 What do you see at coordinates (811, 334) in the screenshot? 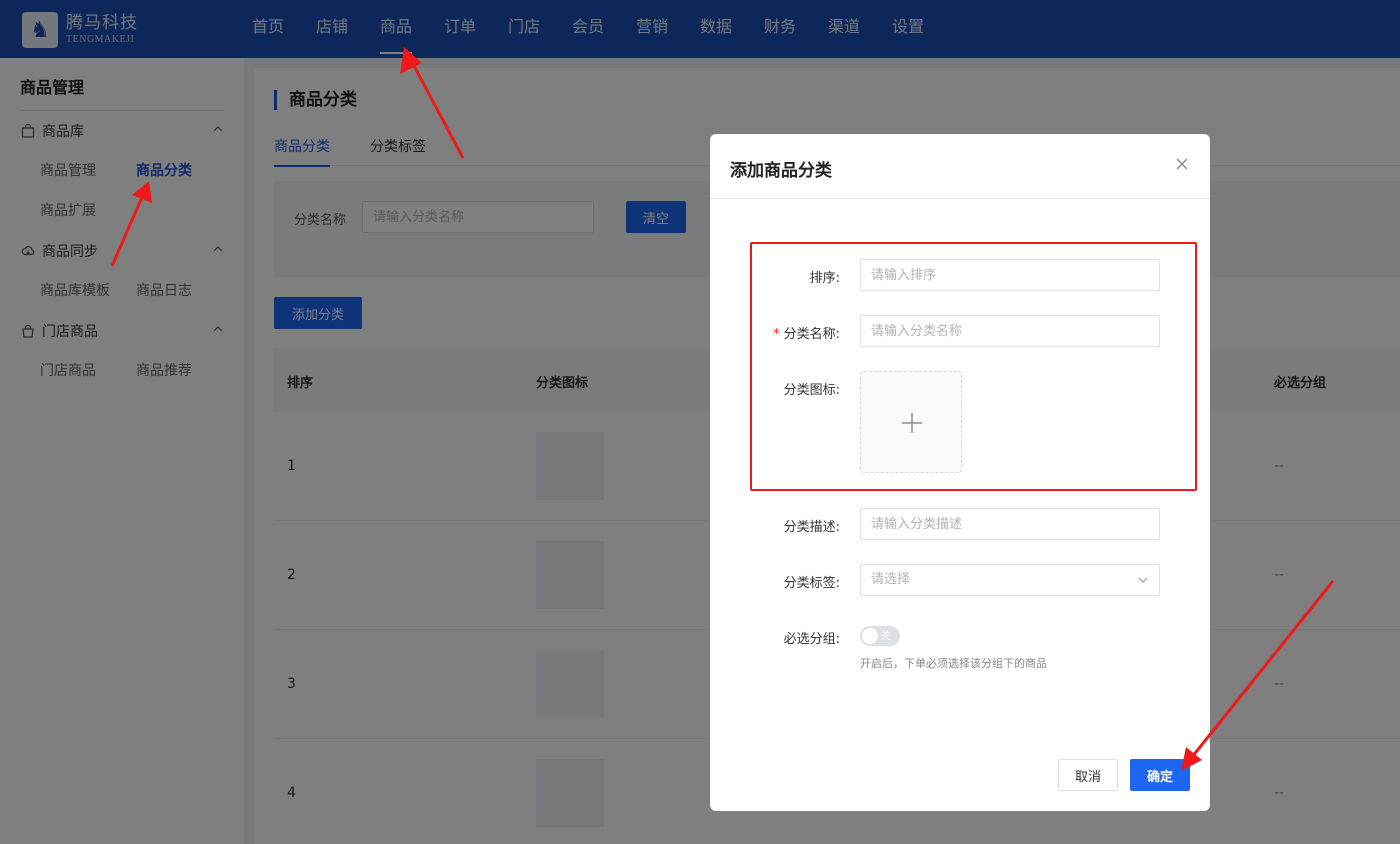
I see `category-name-label-text: 分类名称:` at bounding box center [811, 334].